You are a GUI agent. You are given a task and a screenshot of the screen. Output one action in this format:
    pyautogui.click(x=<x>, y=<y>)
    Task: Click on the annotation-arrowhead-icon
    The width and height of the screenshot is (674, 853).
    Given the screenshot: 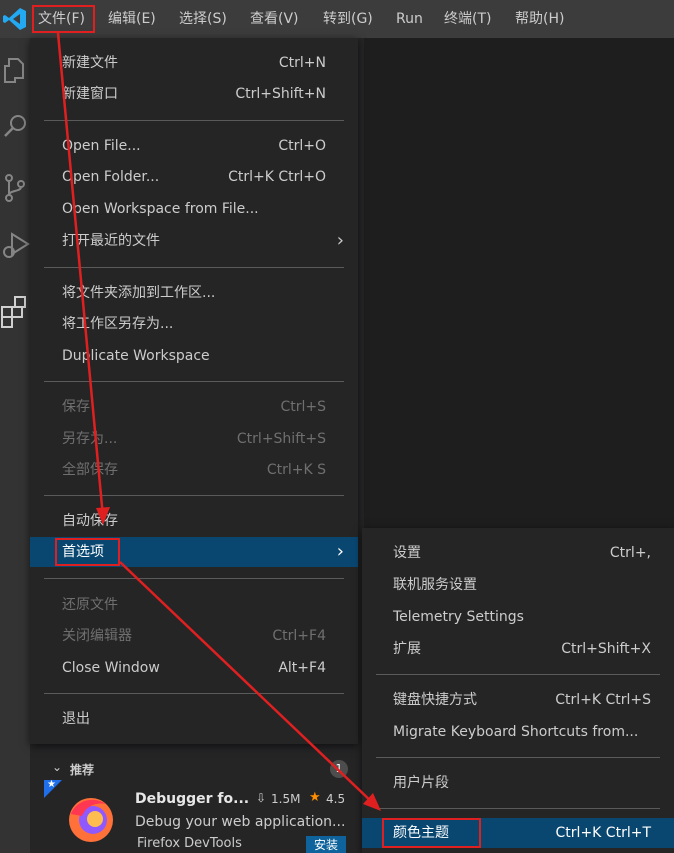 What is the action you would take?
    pyautogui.click(x=103, y=516)
    